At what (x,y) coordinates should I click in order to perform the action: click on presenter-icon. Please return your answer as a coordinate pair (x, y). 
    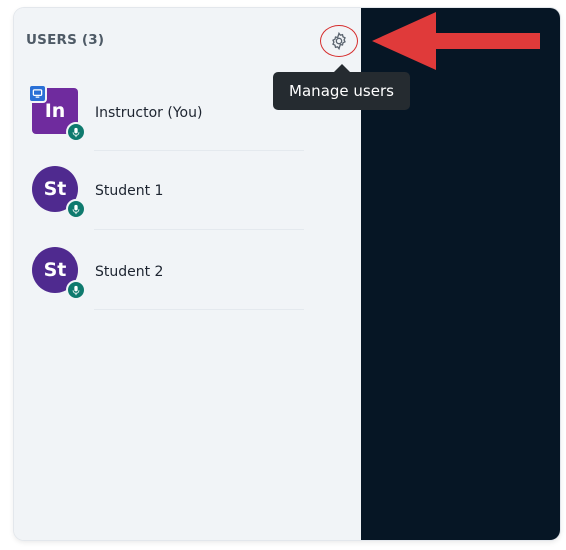
    Looking at the image, I should click on (37, 93).